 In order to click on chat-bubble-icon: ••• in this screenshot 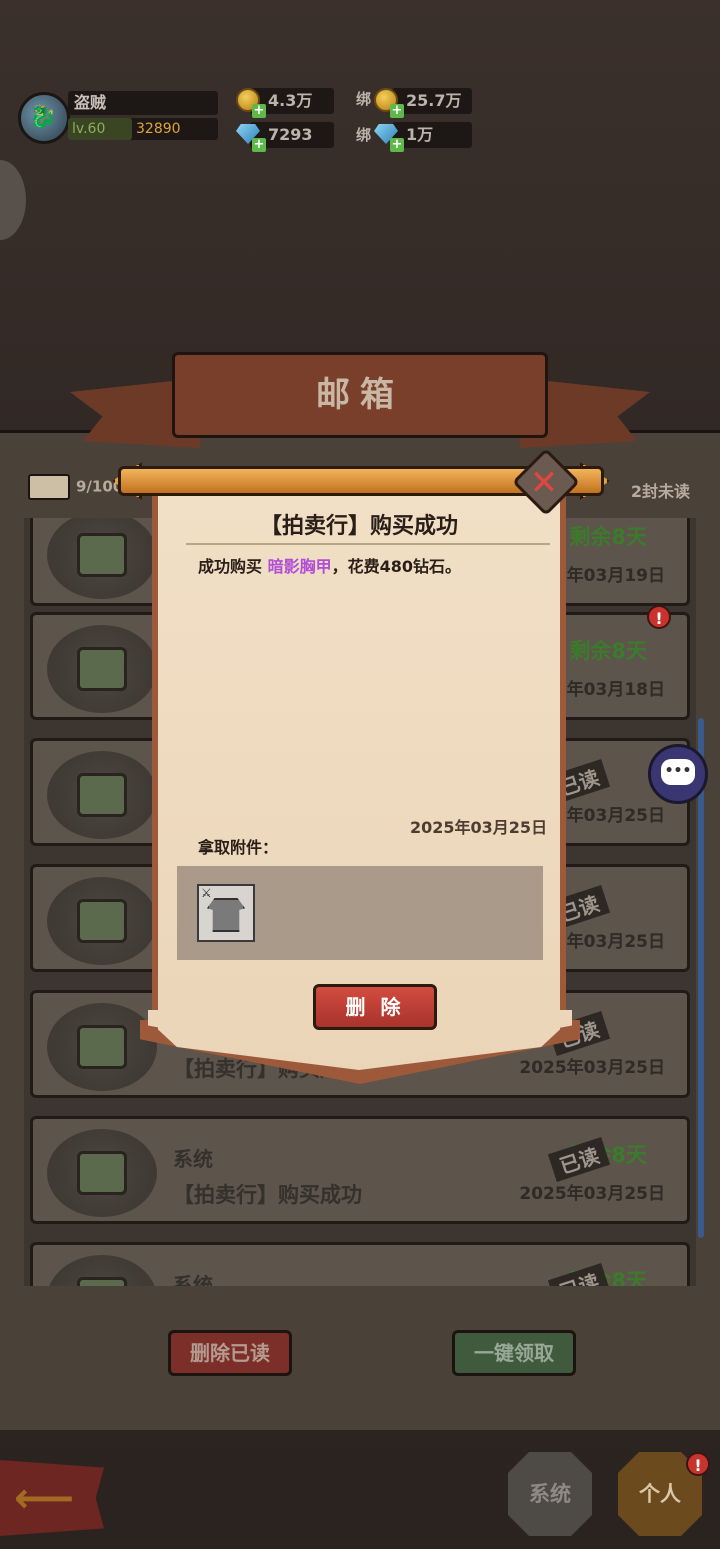, I will do `click(678, 772)`.